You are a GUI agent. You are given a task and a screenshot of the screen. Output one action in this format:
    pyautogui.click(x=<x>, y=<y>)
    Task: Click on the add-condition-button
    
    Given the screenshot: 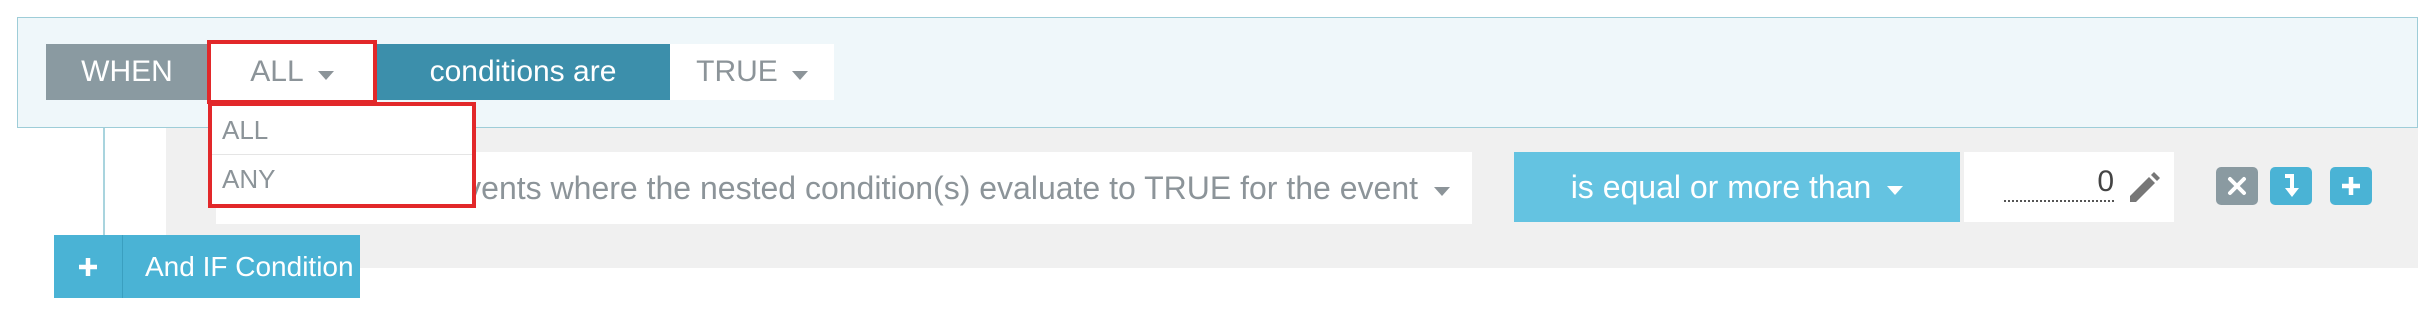 What is the action you would take?
    pyautogui.click(x=2351, y=186)
    